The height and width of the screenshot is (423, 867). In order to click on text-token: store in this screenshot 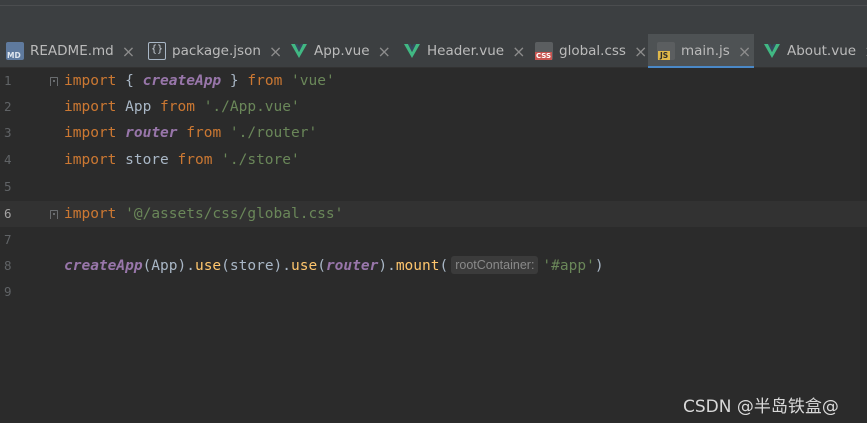, I will do `click(147, 160)`.